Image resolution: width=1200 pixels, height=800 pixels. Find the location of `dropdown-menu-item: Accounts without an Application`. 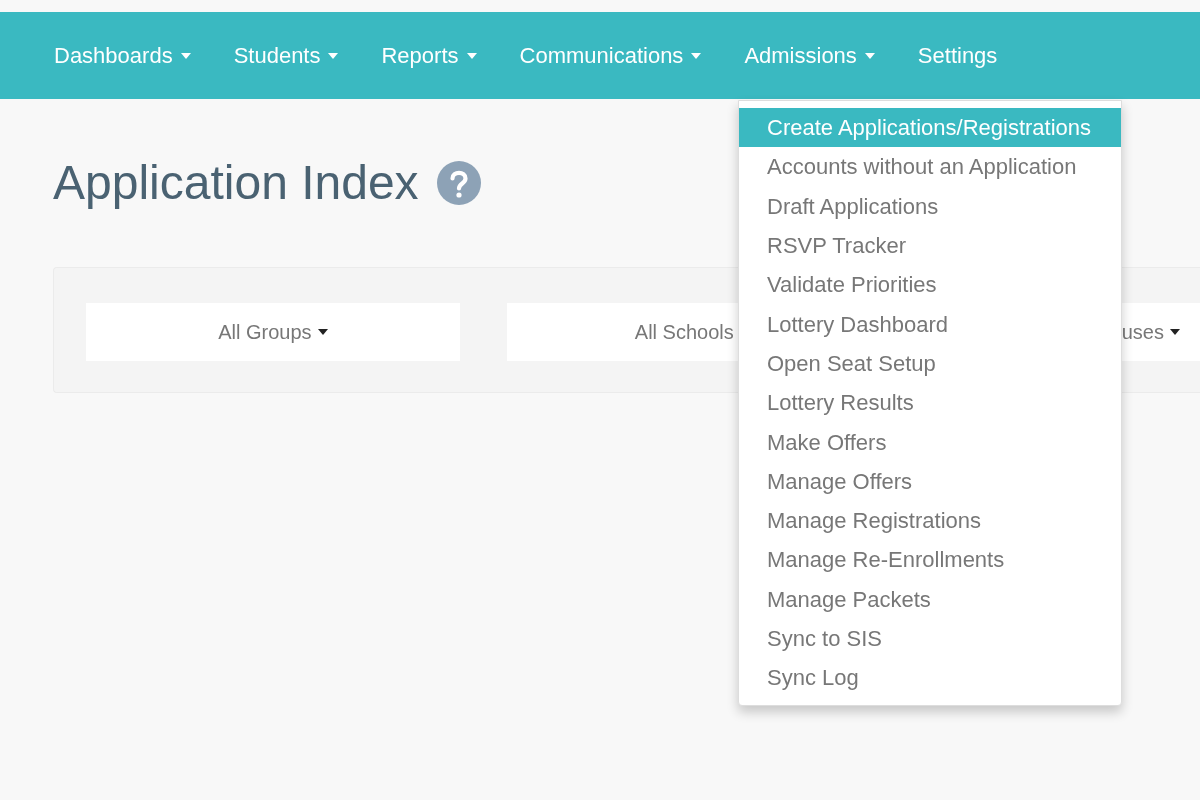

dropdown-menu-item: Accounts without an Application is located at coordinates (930, 167).